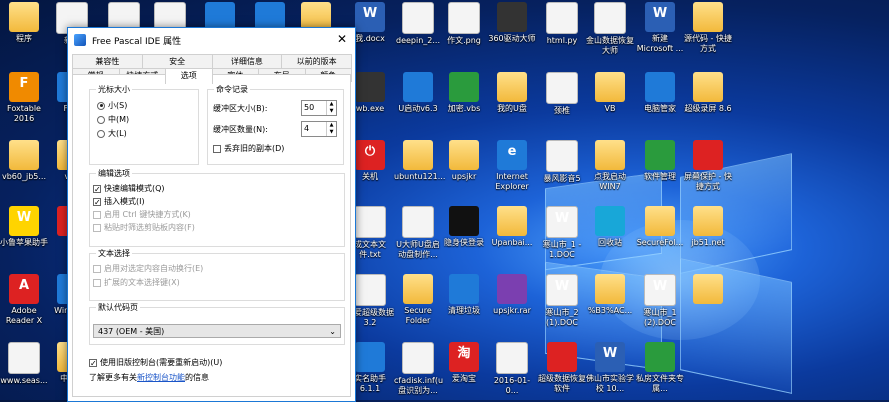 The height and width of the screenshot is (402, 889). Describe the element at coordinates (610, 18) in the screenshot. I see `icon-jinshan-image` at that location.